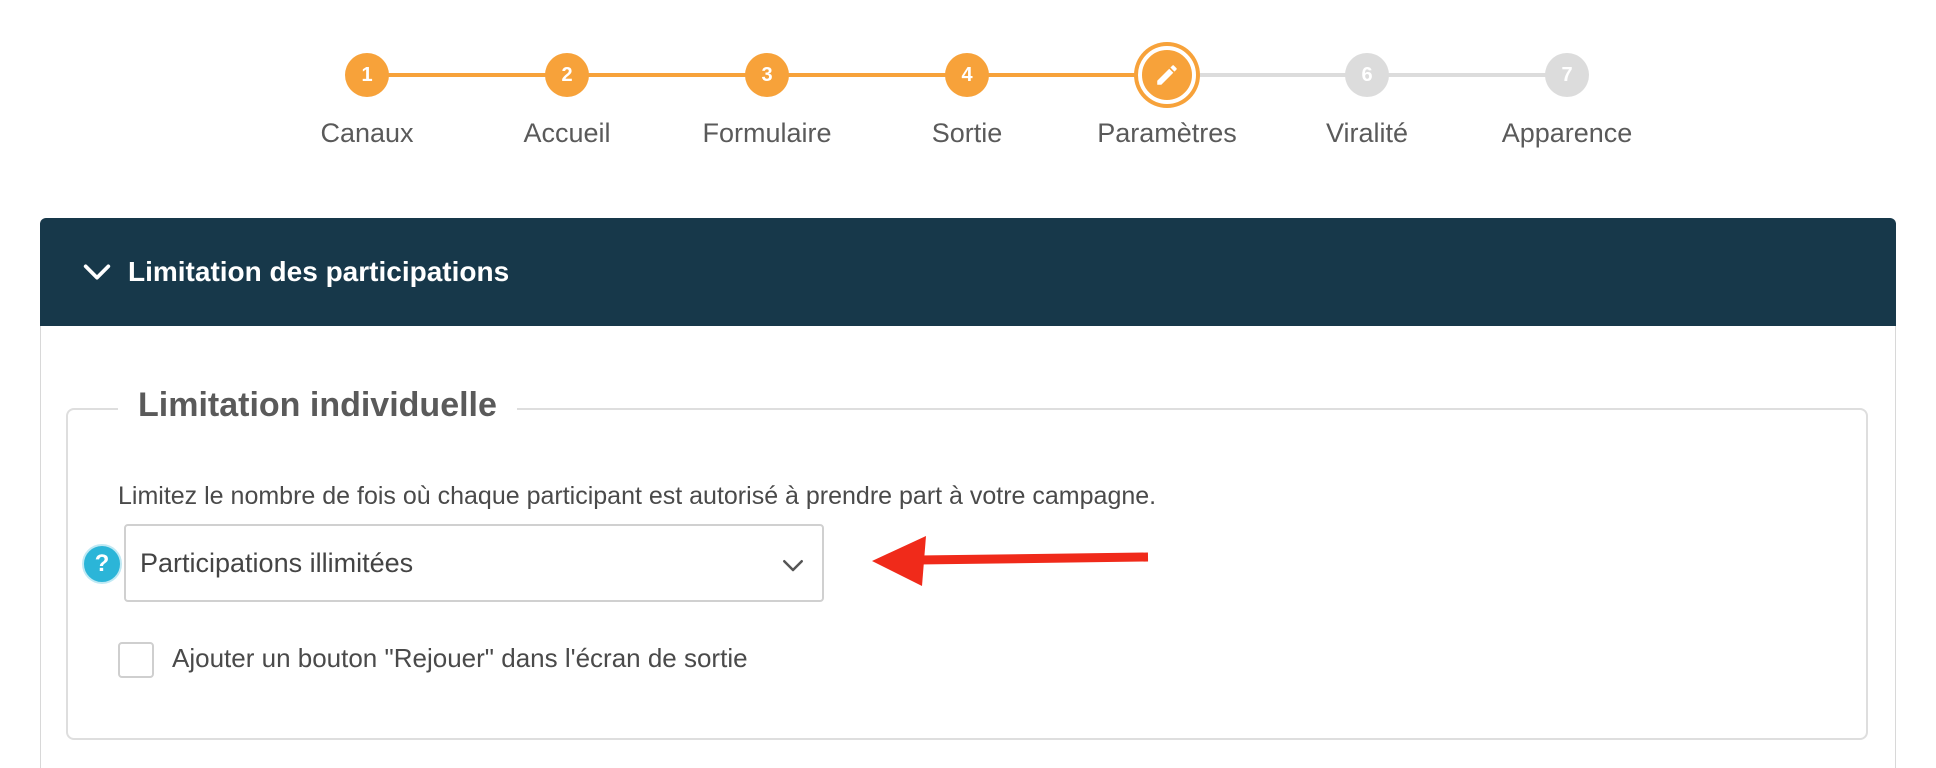 The height and width of the screenshot is (768, 1936). I want to click on step-label: Viralité, so click(1367, 133).